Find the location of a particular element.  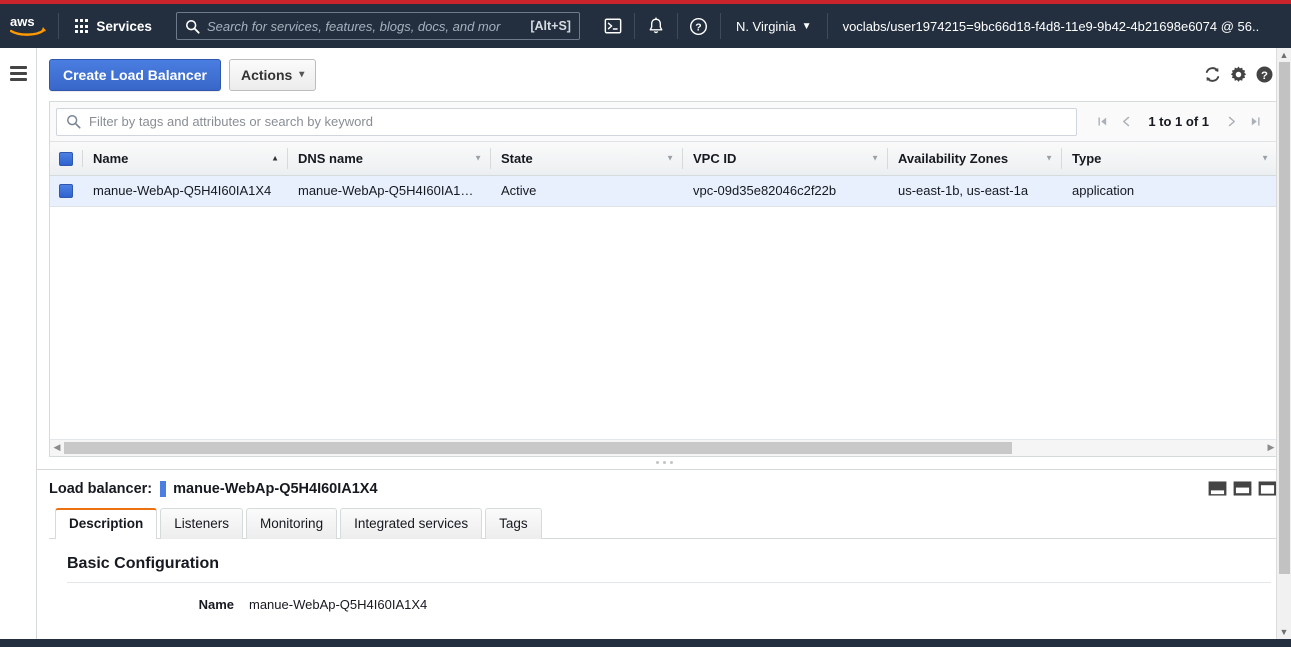

tab-description: Description is located at coordinates (106, 523).